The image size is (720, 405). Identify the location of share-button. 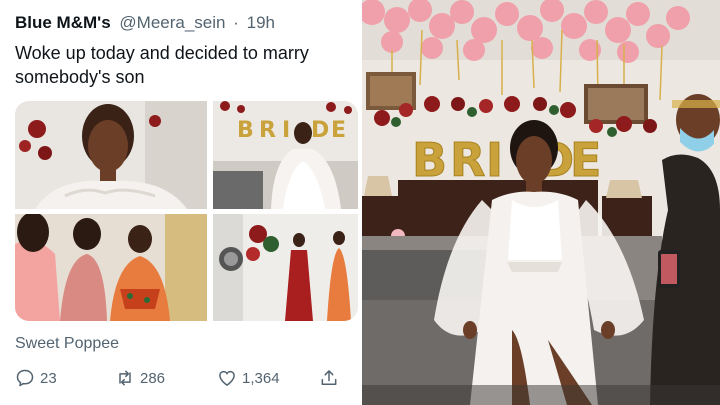
(331, 378).